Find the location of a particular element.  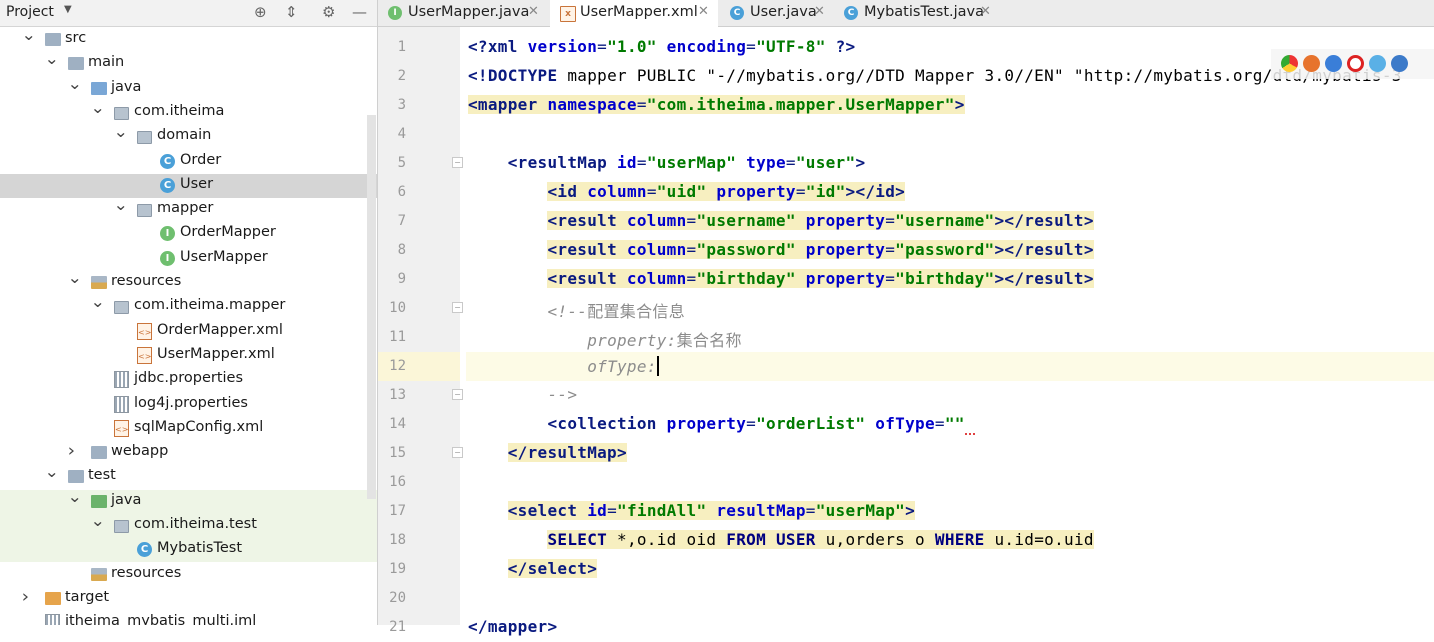

tree-item: ⌄ com.itheima is located at coordinates (188, 111).